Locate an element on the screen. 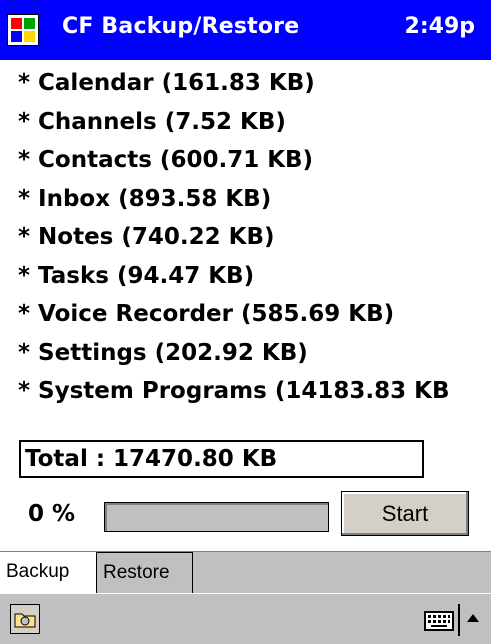  list-item-system-programs: * System Programs (14183.83 KB is located at coordinates (245, 391).